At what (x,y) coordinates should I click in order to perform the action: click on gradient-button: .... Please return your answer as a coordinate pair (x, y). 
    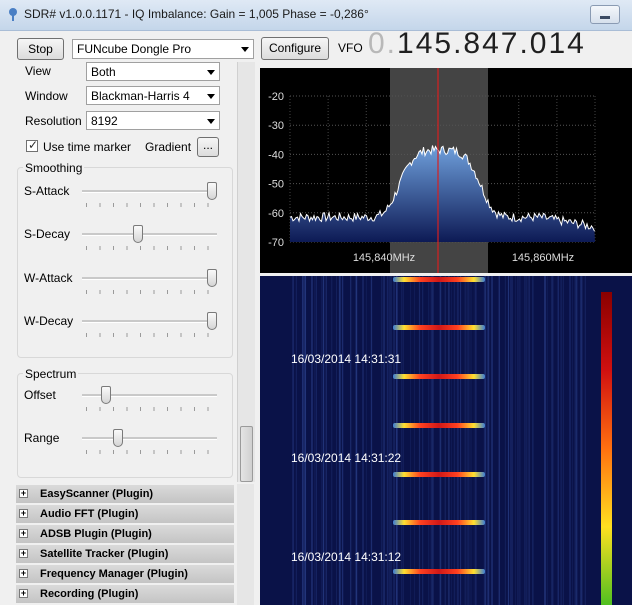
    Looking at the image, I should click on (208, 147).